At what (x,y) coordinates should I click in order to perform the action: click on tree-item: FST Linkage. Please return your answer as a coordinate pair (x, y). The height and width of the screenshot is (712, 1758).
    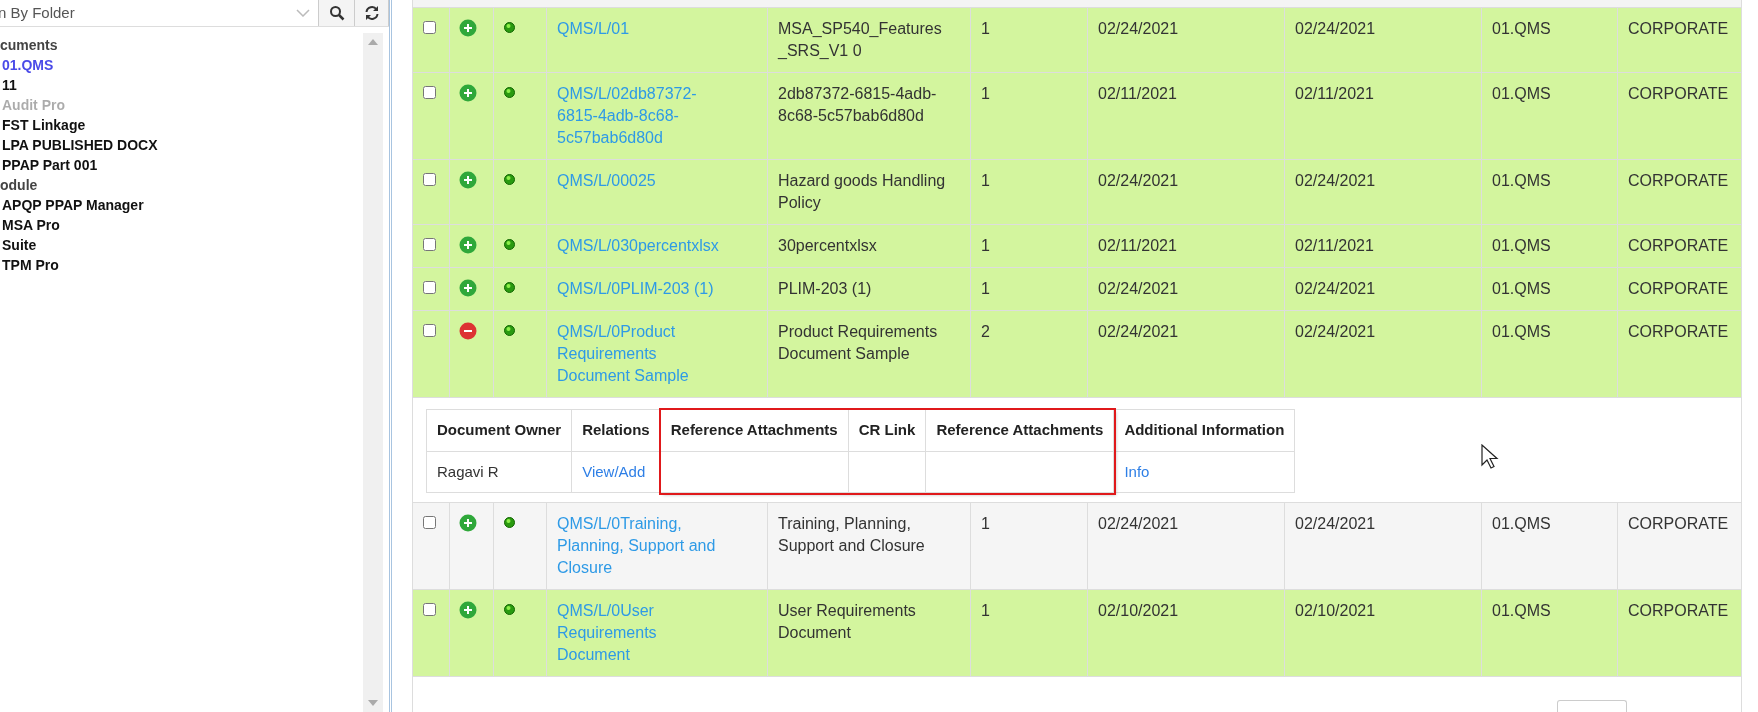
    Looking at the image, I should click on (43, 125).